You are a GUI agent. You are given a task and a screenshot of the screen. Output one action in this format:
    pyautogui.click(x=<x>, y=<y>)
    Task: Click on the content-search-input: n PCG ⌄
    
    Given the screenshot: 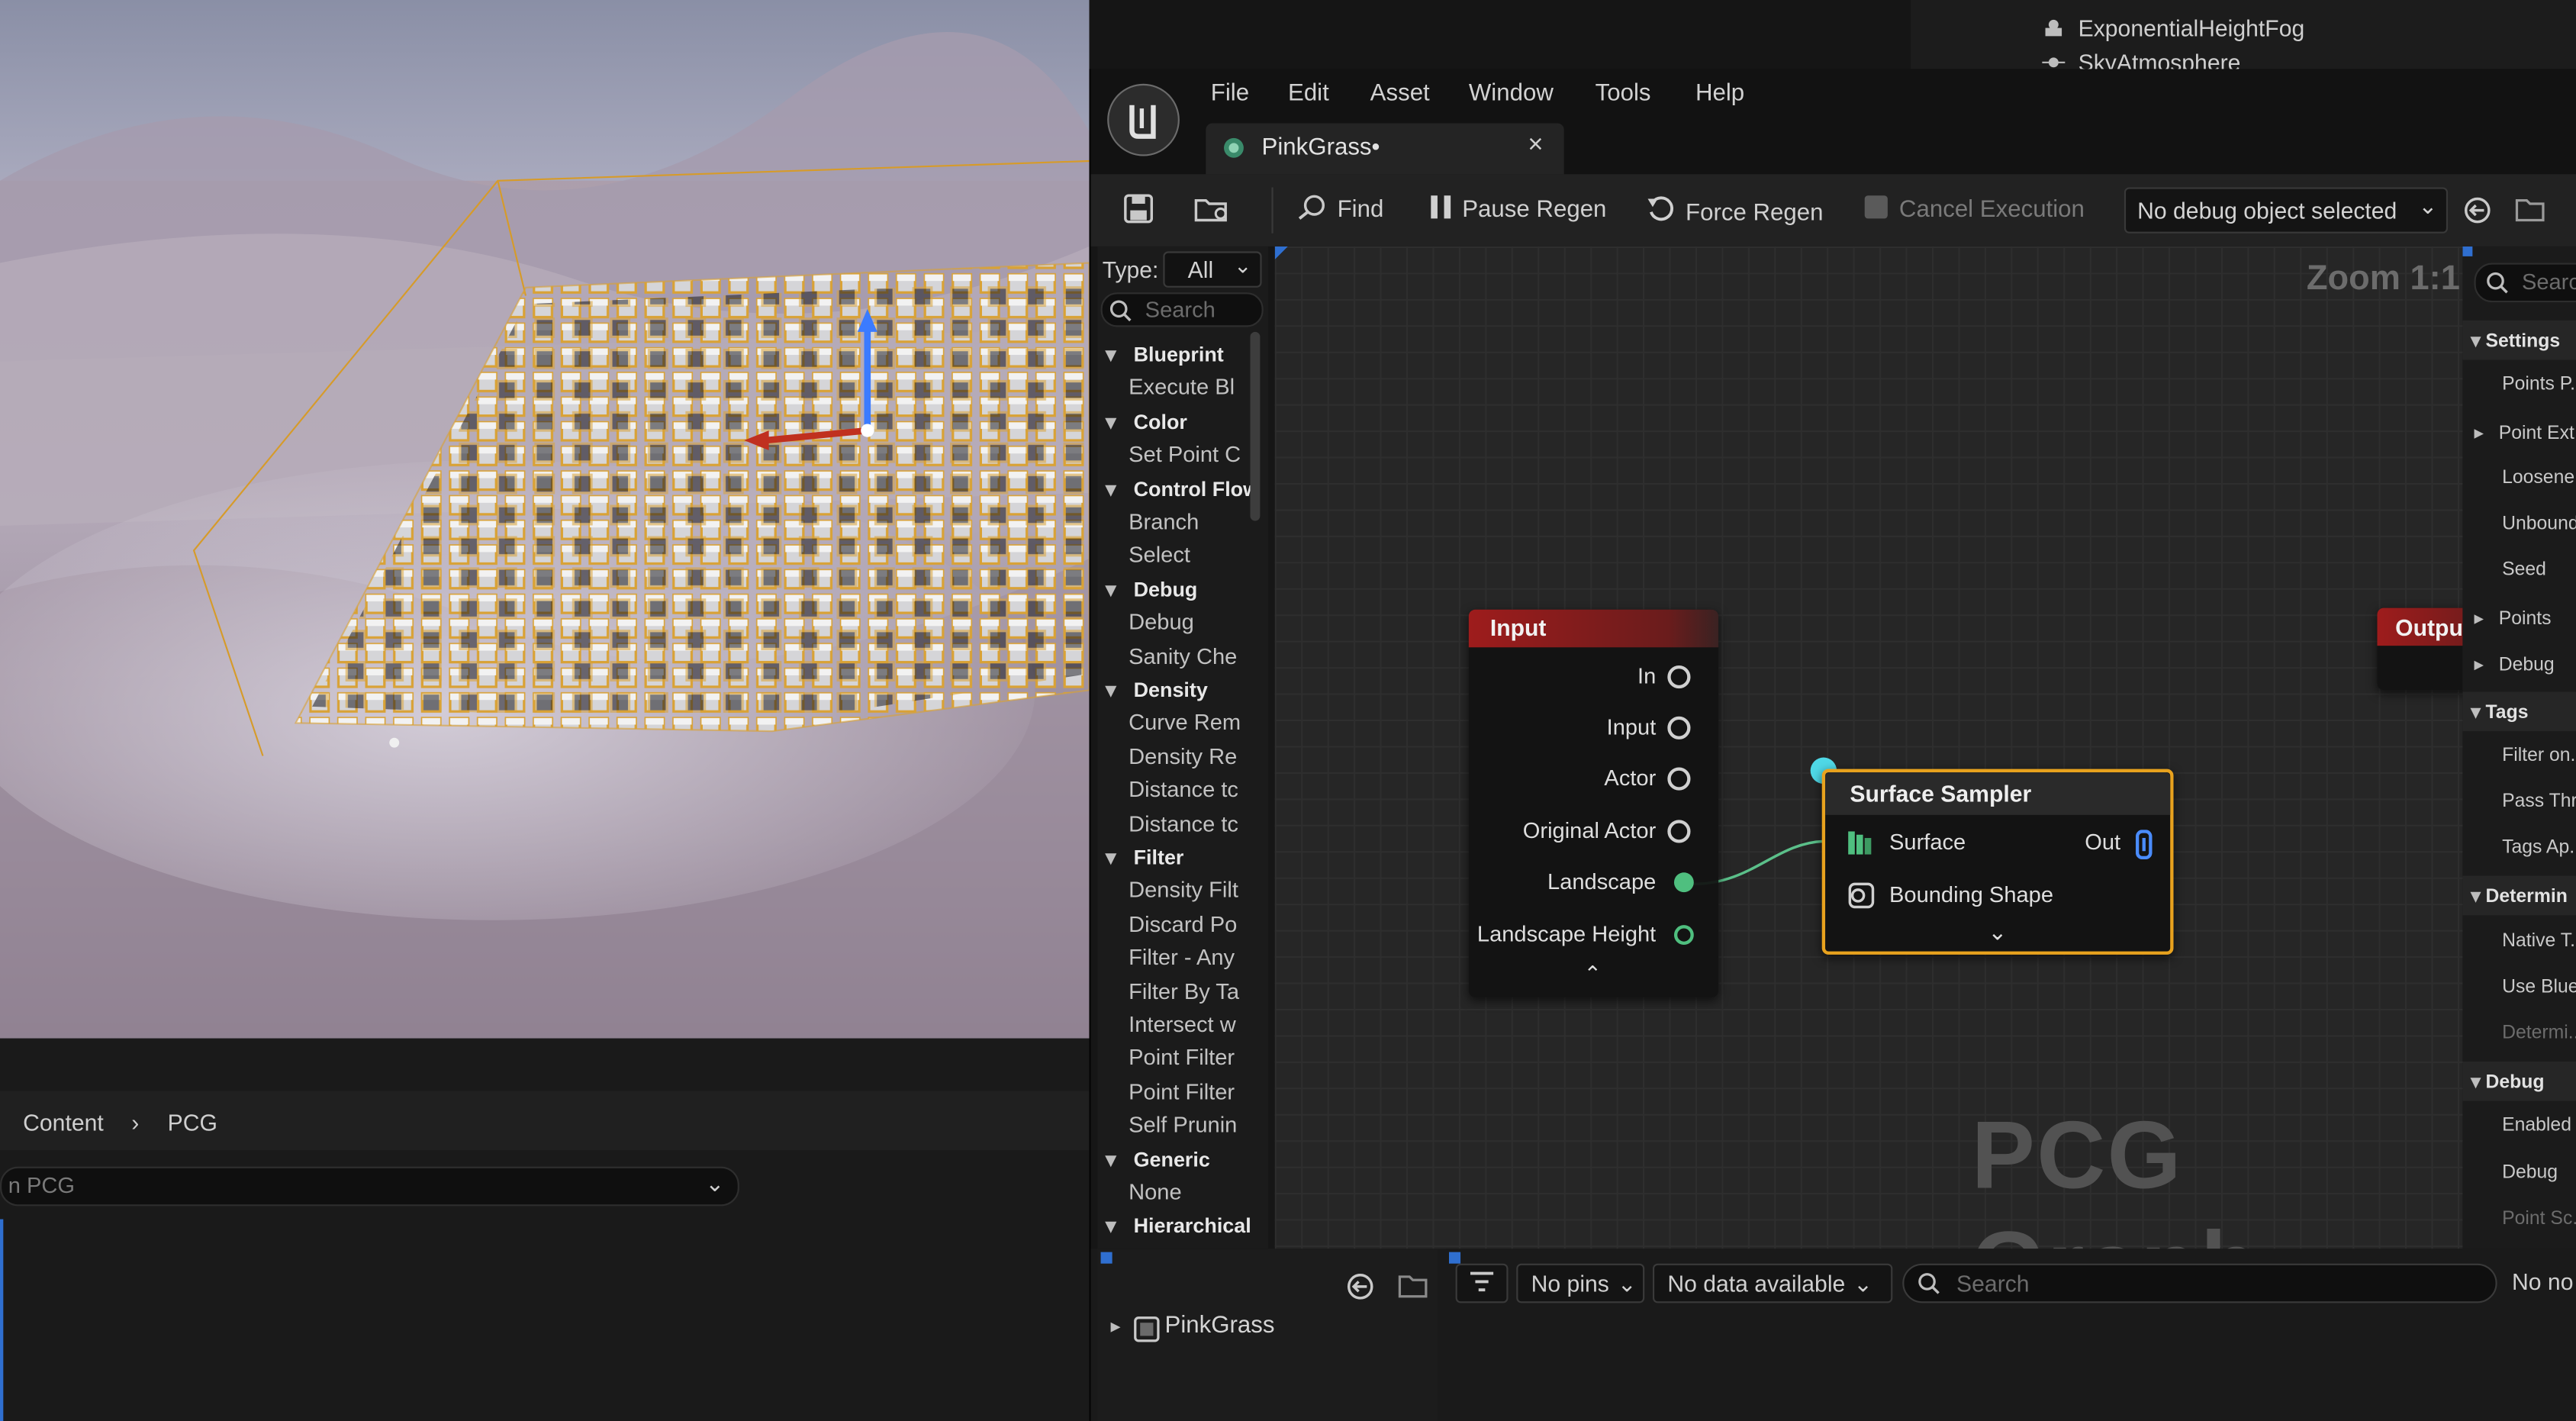 What is the action you would take?
    pyautogui.click(x=369, y=1186)
    